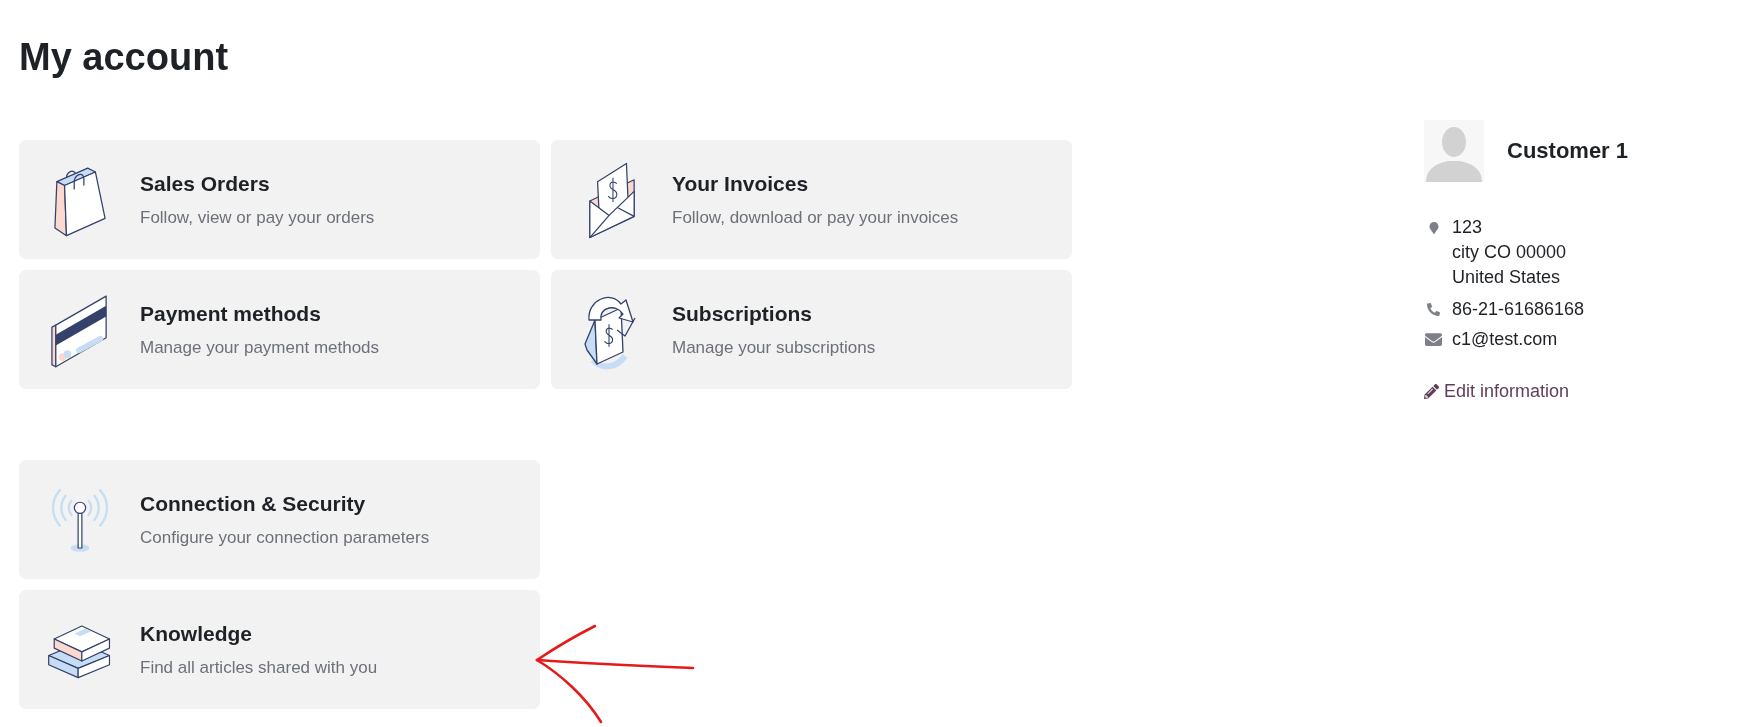 This screenshot has width=1747, height=727. I want to click on card-description: Manage your payment methods, so click(260, 347).